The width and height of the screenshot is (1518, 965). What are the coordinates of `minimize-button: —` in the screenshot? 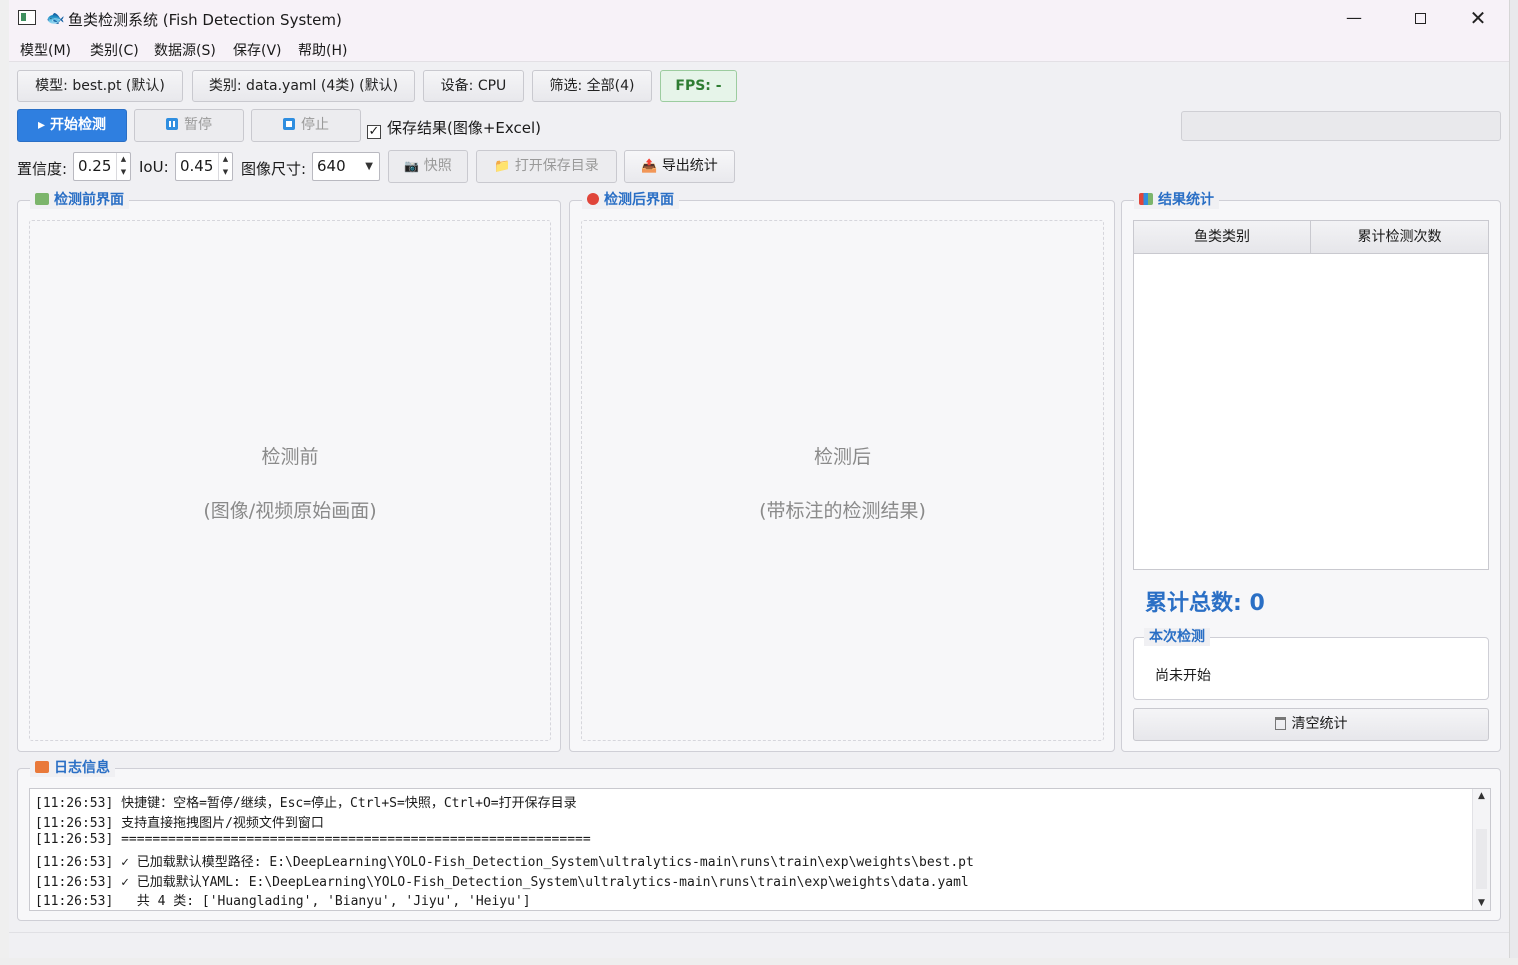 It's located at (1354, 18).